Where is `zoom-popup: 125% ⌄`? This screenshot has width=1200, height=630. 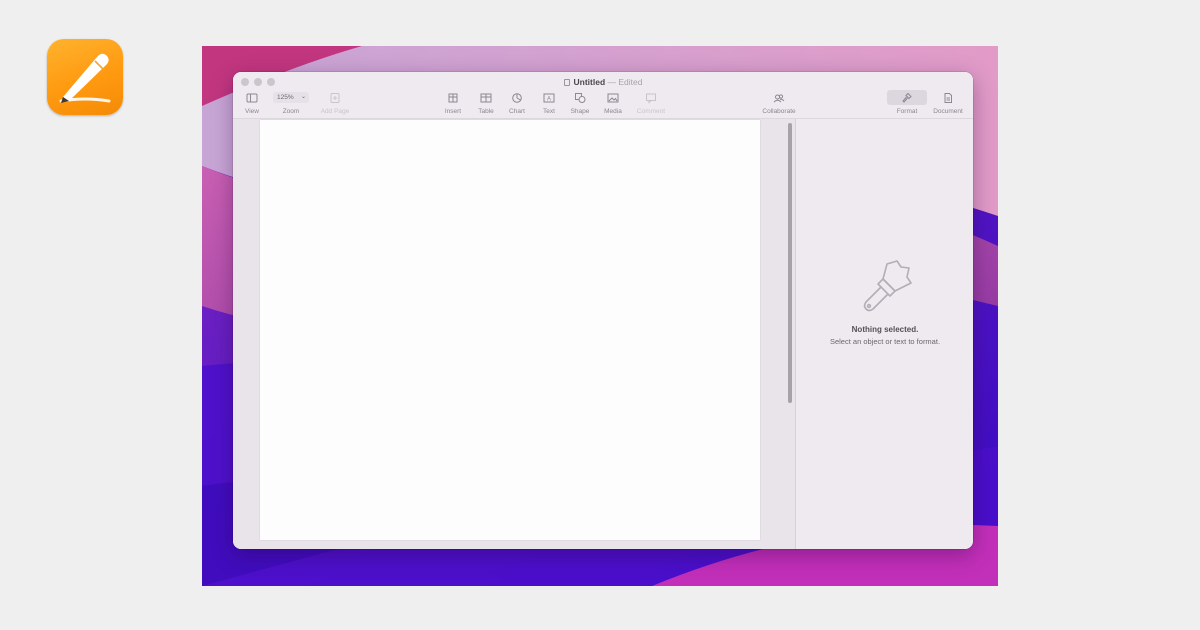 zoom-popup: 125% ⌄ is located at coordinates (291, 97).